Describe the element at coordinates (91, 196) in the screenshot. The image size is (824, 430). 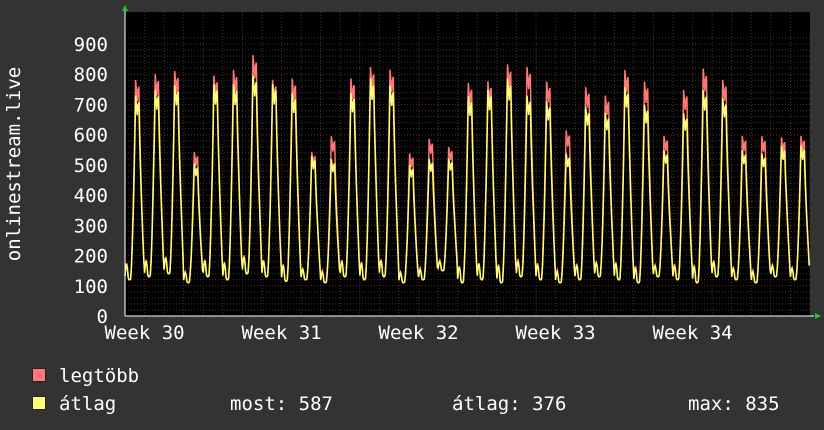
I see `y-tick-label: 400` at that location.